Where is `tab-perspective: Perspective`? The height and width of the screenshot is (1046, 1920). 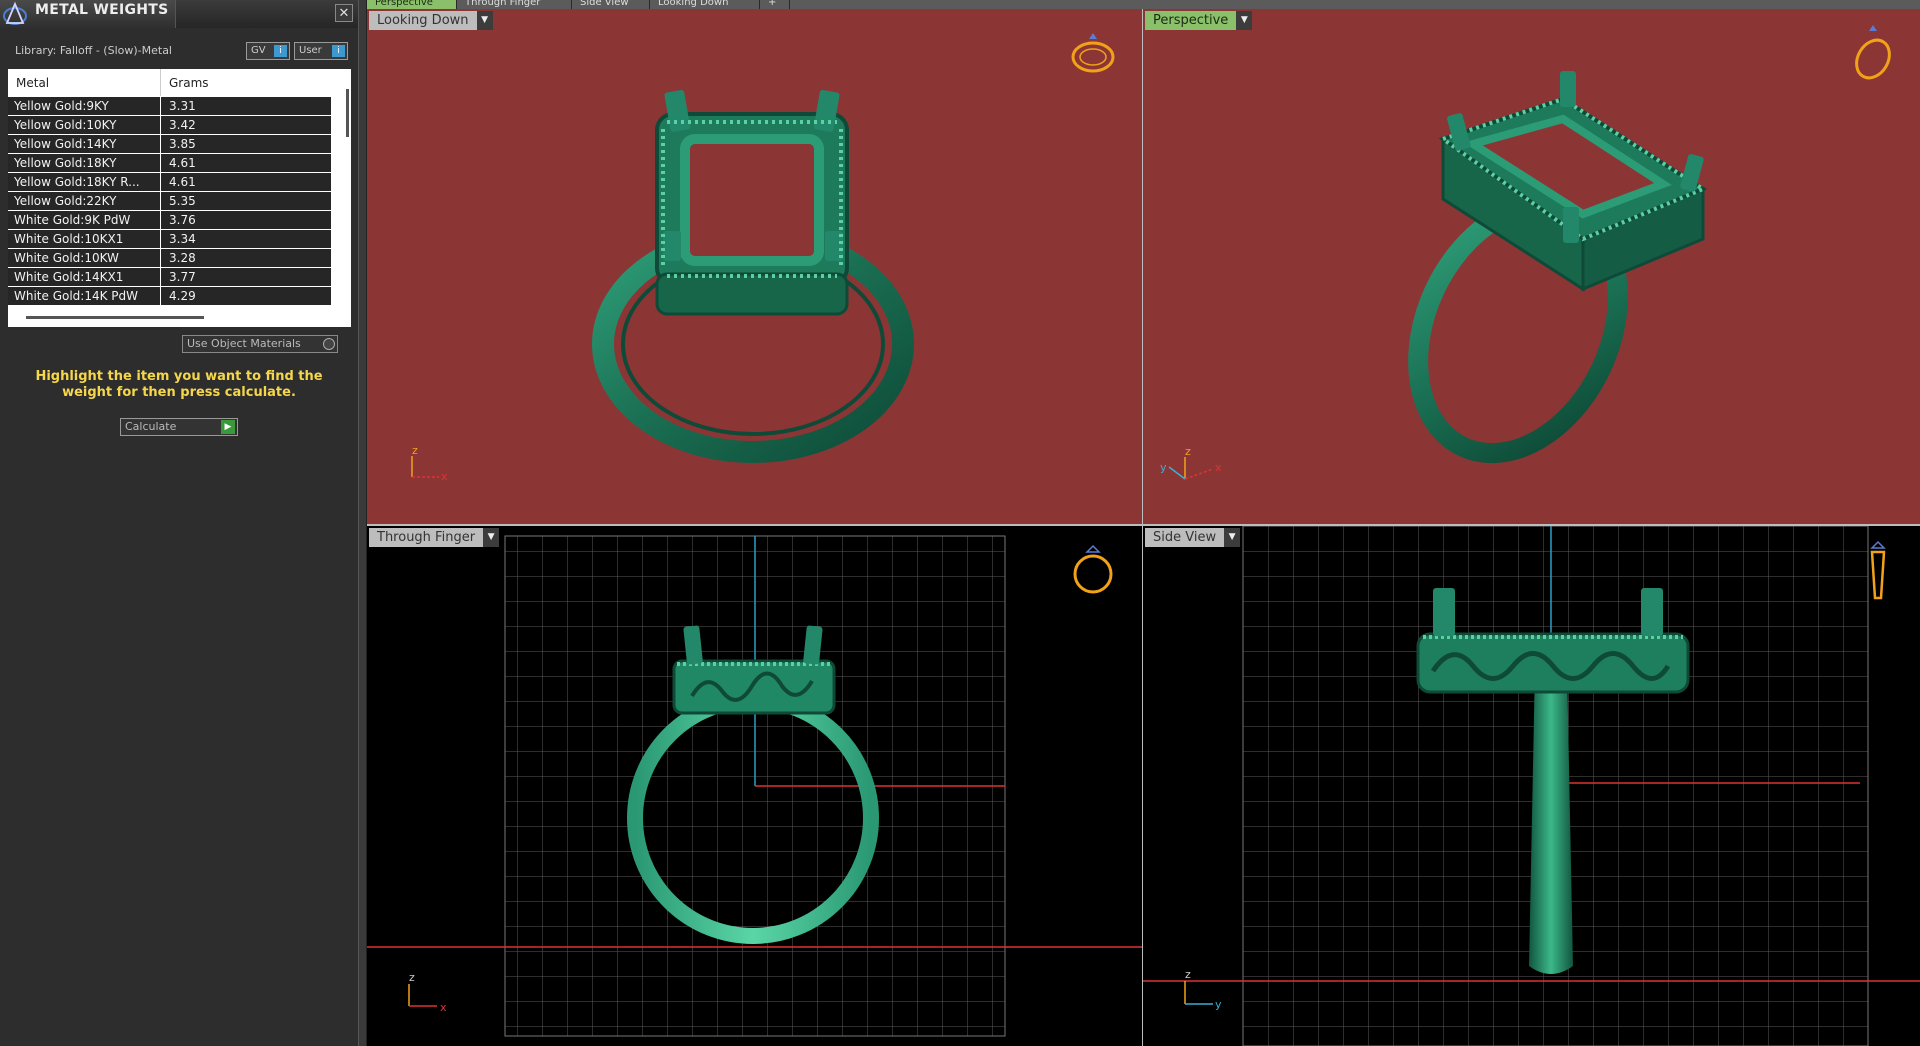 tab-perspective: Perspective is located at coordinates (412, 4).